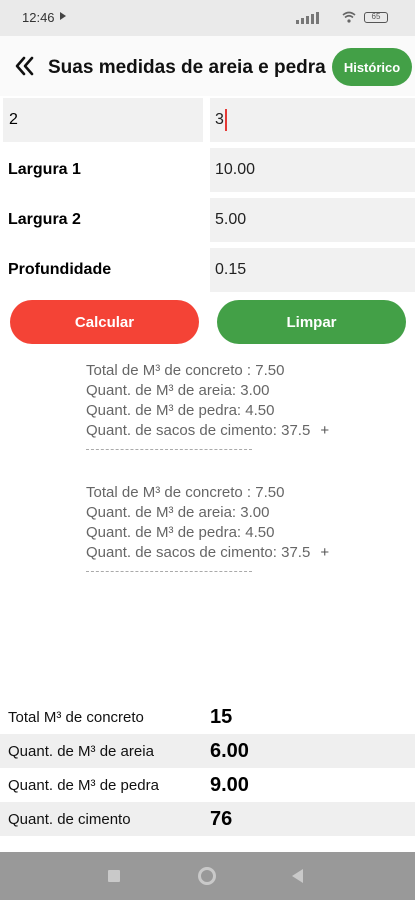 This screenshot has width=415, height=900. I want to click on total-concreto-label: Total M³ de concreto, so click(76, 717).